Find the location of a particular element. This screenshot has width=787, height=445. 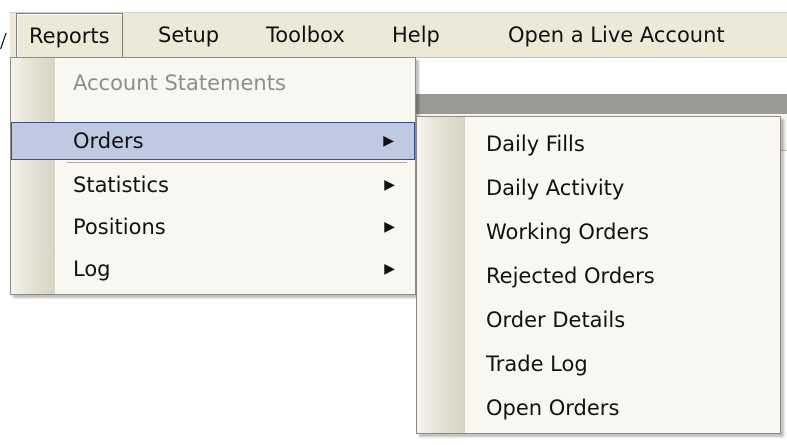

toolbar-strip is located at coordinates (598, 104).